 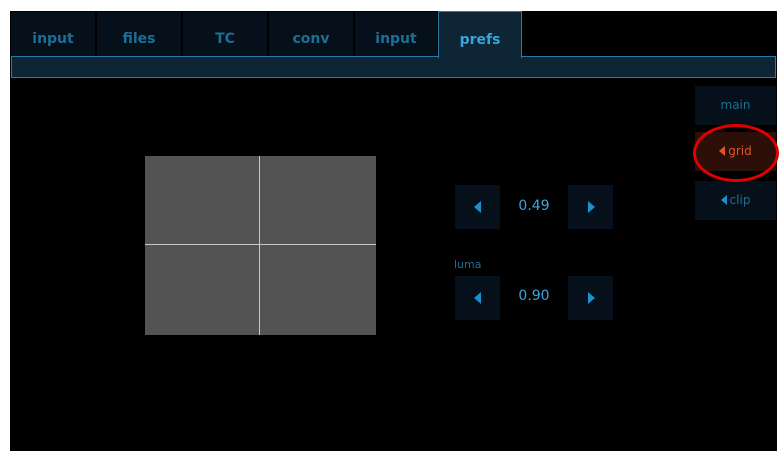 I want to click on decrement-button, so click(x=477, y=207).